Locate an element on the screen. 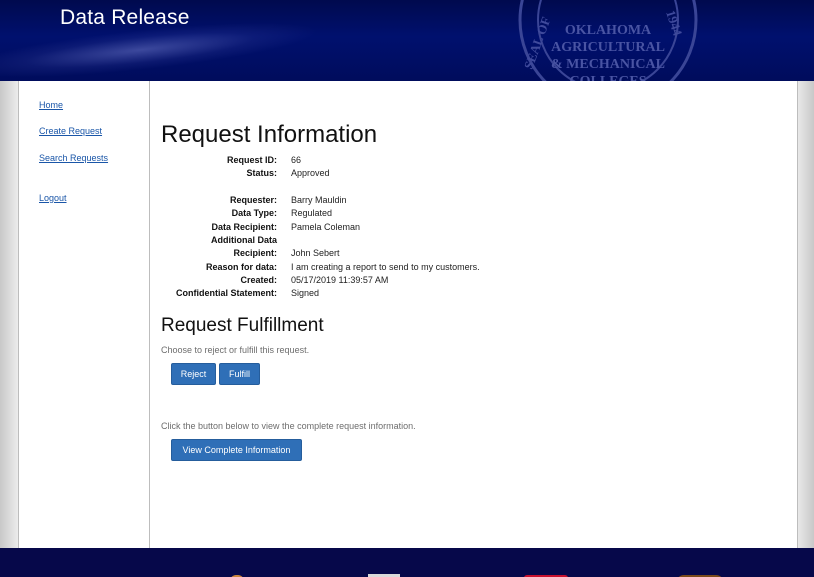 Image resolution: width=814 pixels, height=577 pixels. info-label: Data Type: is located at coordinates (254, 213).